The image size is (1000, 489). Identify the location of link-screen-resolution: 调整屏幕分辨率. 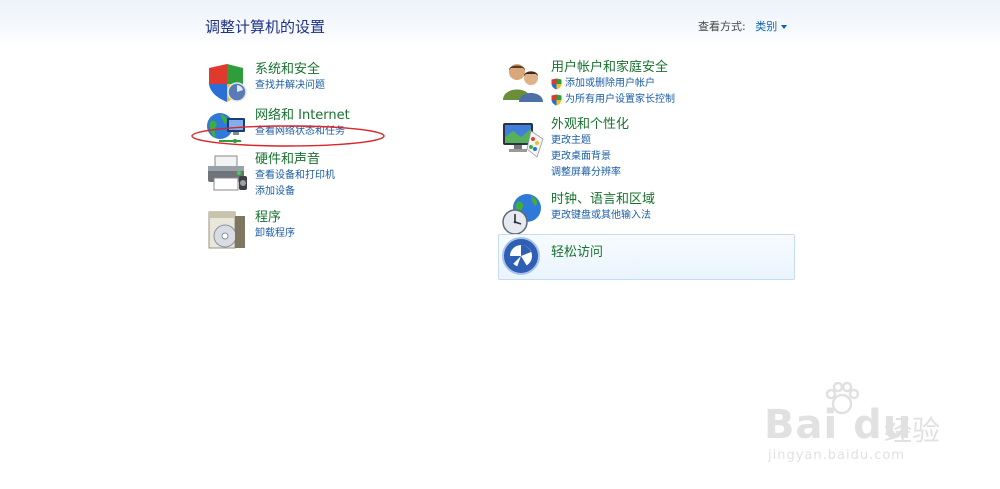
(590, 173).